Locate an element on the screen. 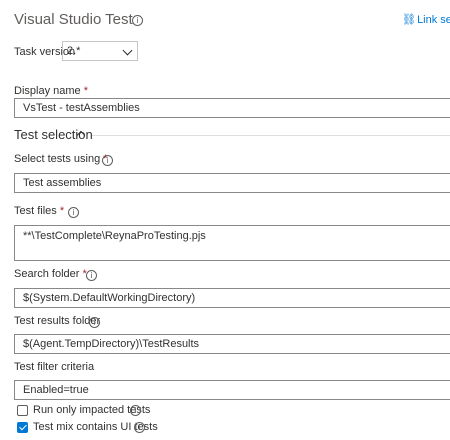 This screenshot has height=440, width=450. run-only-impacted-info-icon: i is located at coordinates (135, 410).